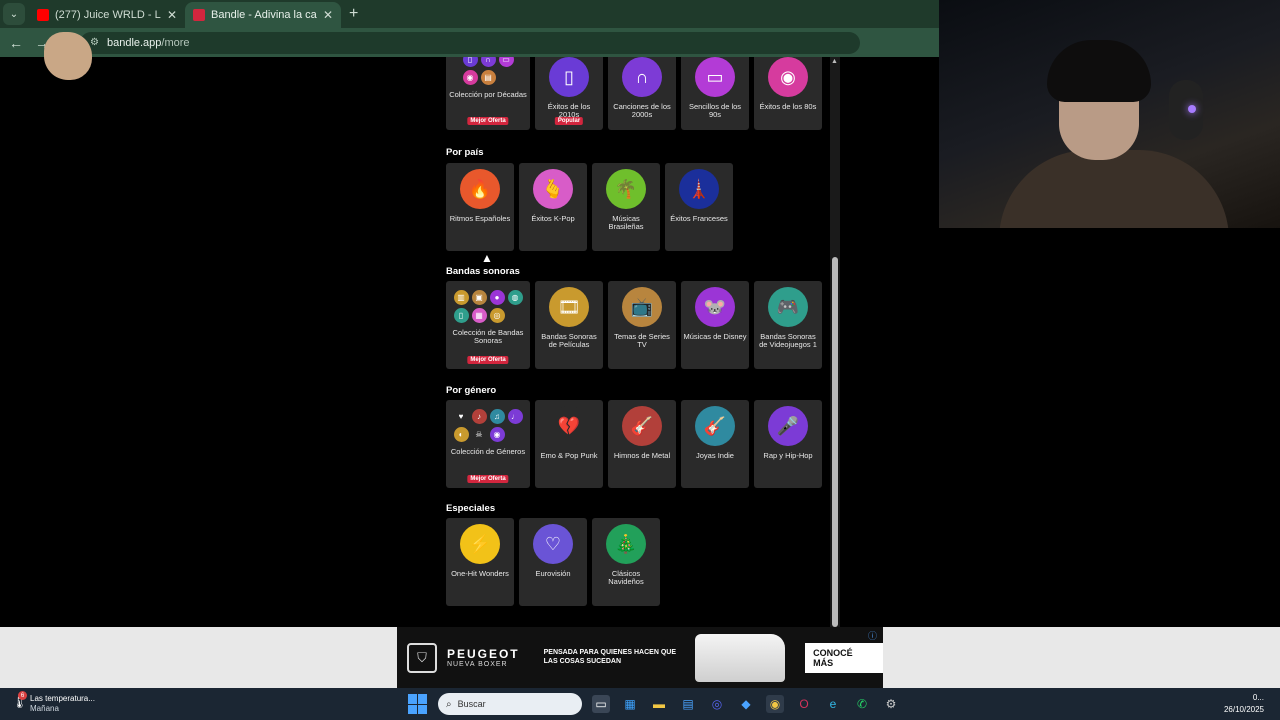 This screenshot has width=1280, height=720. Describe the element at coordinates (715, 93) in the screenshot. I see `pack-card-90s: ▭ Sencillos de los 90s` at that location.